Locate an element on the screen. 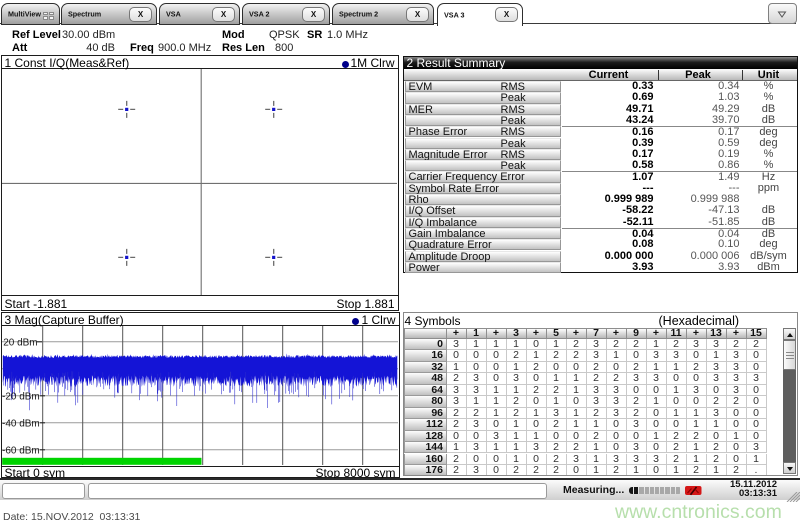  svg-text: -60 dBm is located at coordinates (21, 450).